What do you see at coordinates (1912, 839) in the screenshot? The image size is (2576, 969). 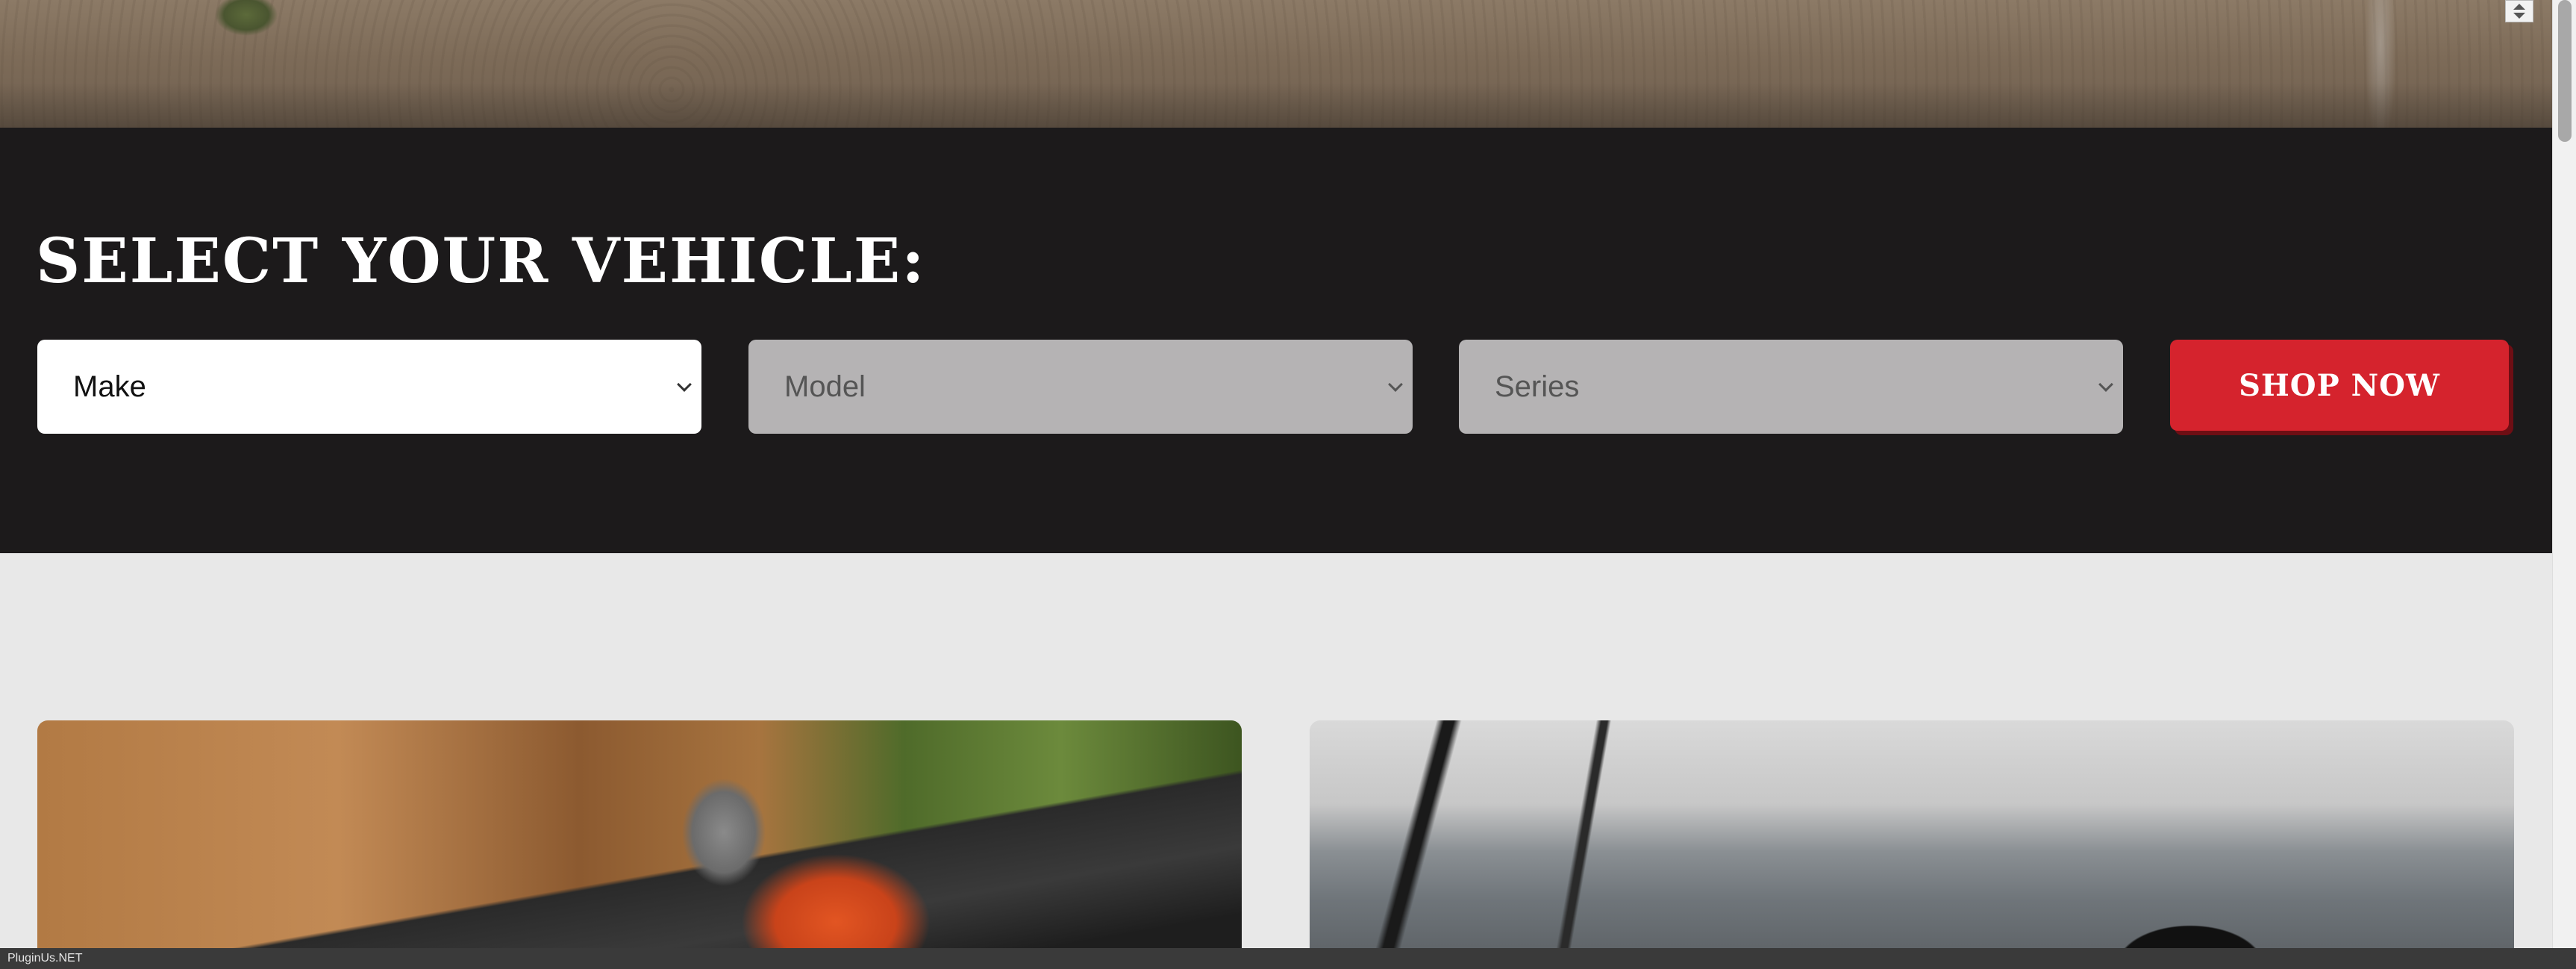 I see `product-card-image-vehicle-mirror` at bounding box center [1912, 839].